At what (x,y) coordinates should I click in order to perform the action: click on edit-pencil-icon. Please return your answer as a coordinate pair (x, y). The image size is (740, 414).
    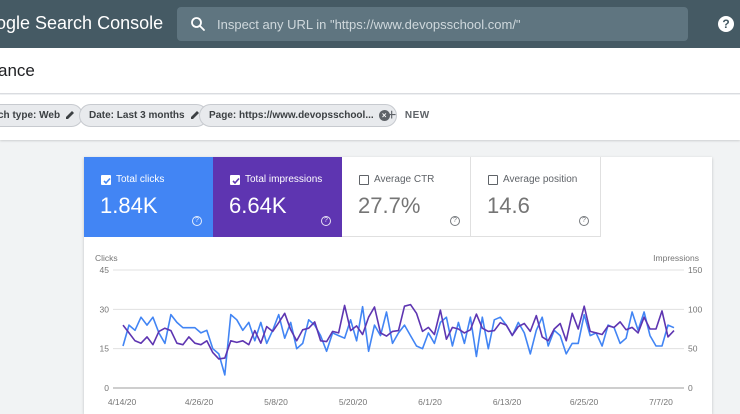
    Looking at the image, I should click on (70, 115).